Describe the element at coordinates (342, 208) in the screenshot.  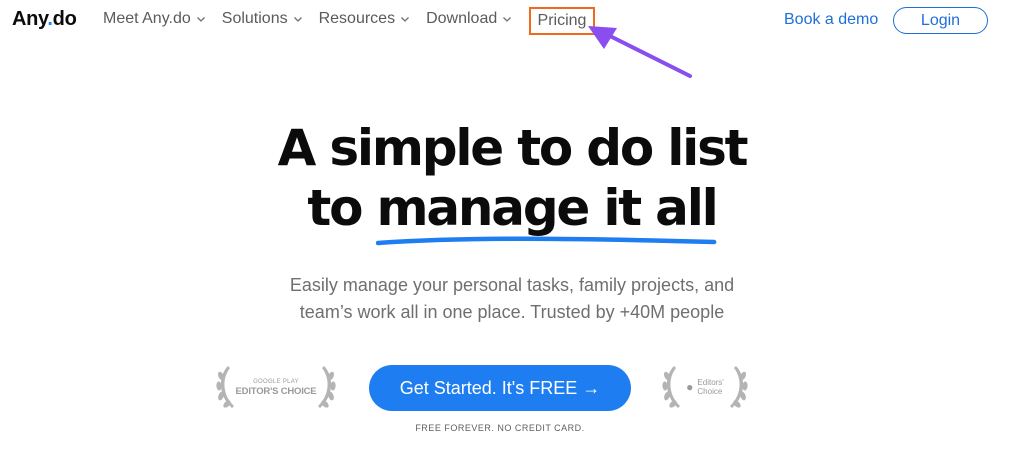
I see `headline-prefix: to` at that location.